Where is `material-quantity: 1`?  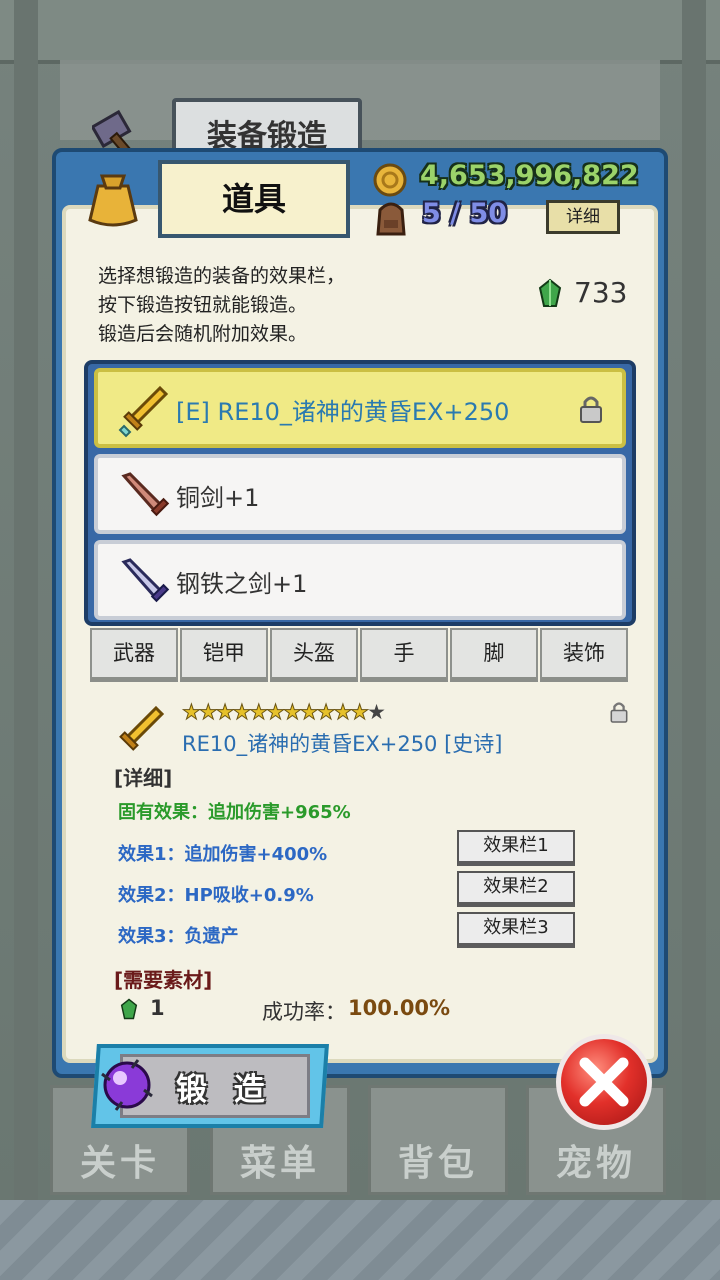 material-quantity: 1 is located at coordinates (157, 1008).